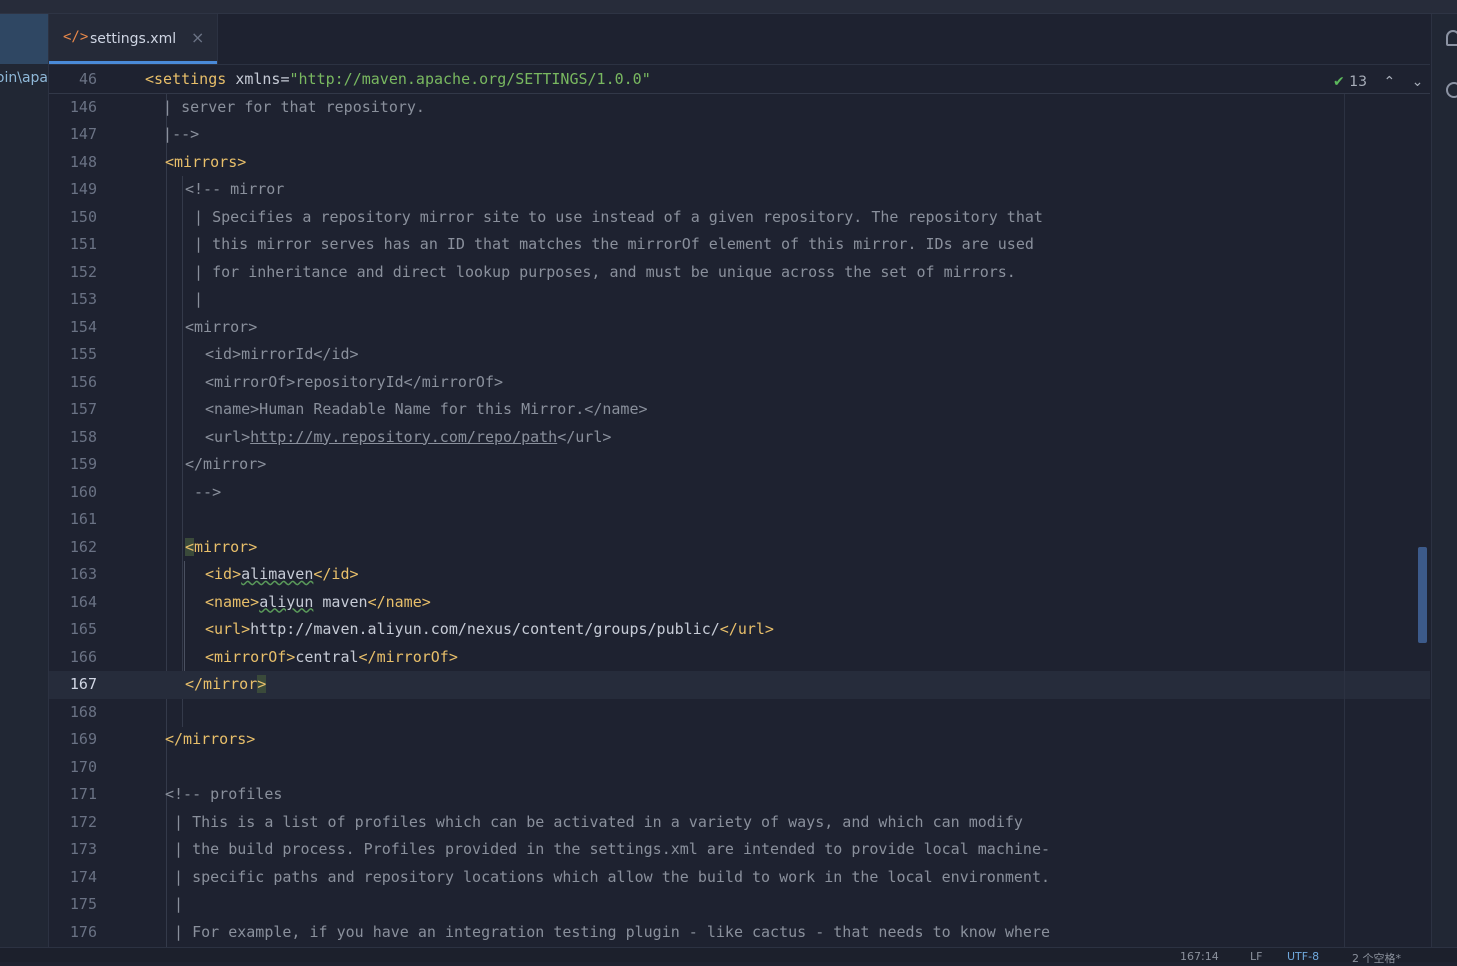 This screenshot has height=966, width=1457. What do you see at coordinates (739, 465) in the screenshot?
I see `code-line: 159 </mirror>` at bounding box center [739, 465].